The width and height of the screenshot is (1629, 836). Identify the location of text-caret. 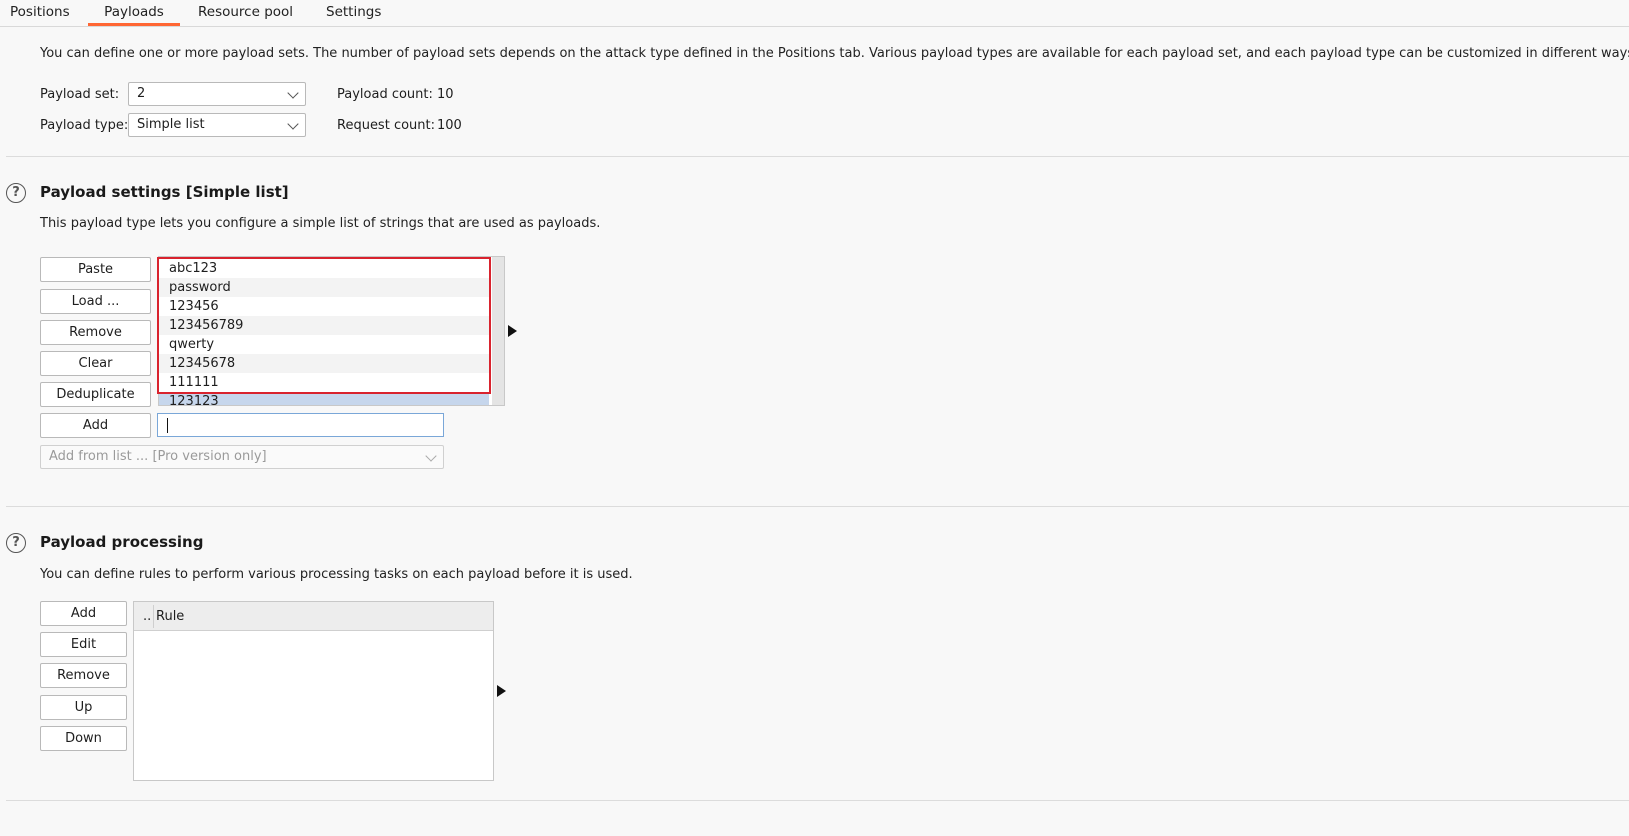
(167, 425).